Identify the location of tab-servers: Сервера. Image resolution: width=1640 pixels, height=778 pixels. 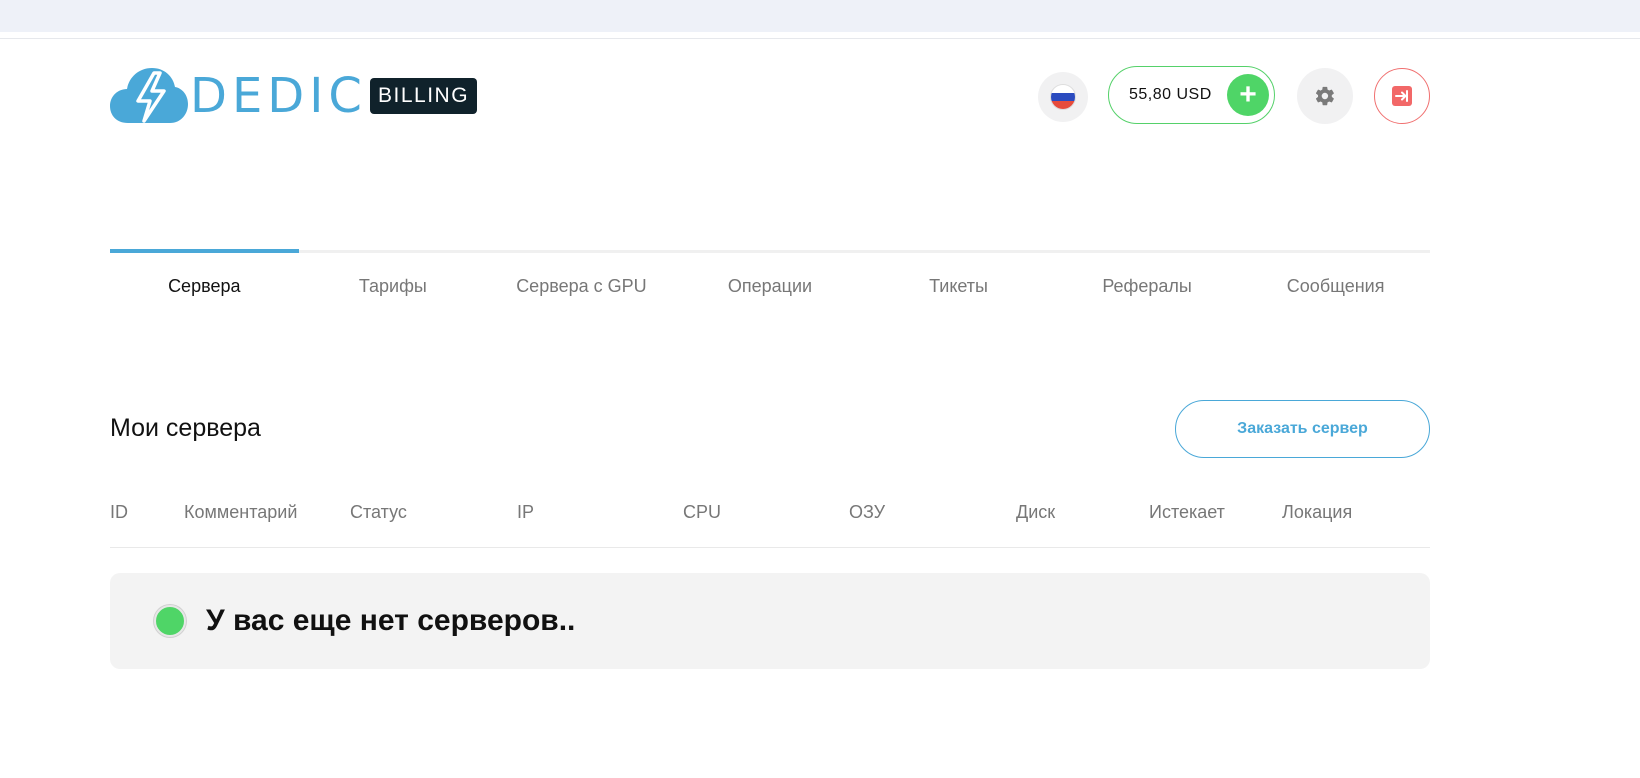
(204, 286).